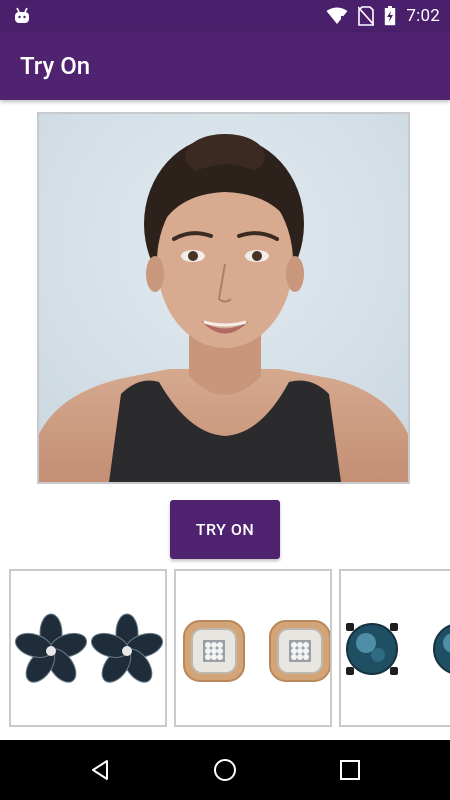 The image size is (450, 800). I want to click on round-stud-icon, so click(398, 649).